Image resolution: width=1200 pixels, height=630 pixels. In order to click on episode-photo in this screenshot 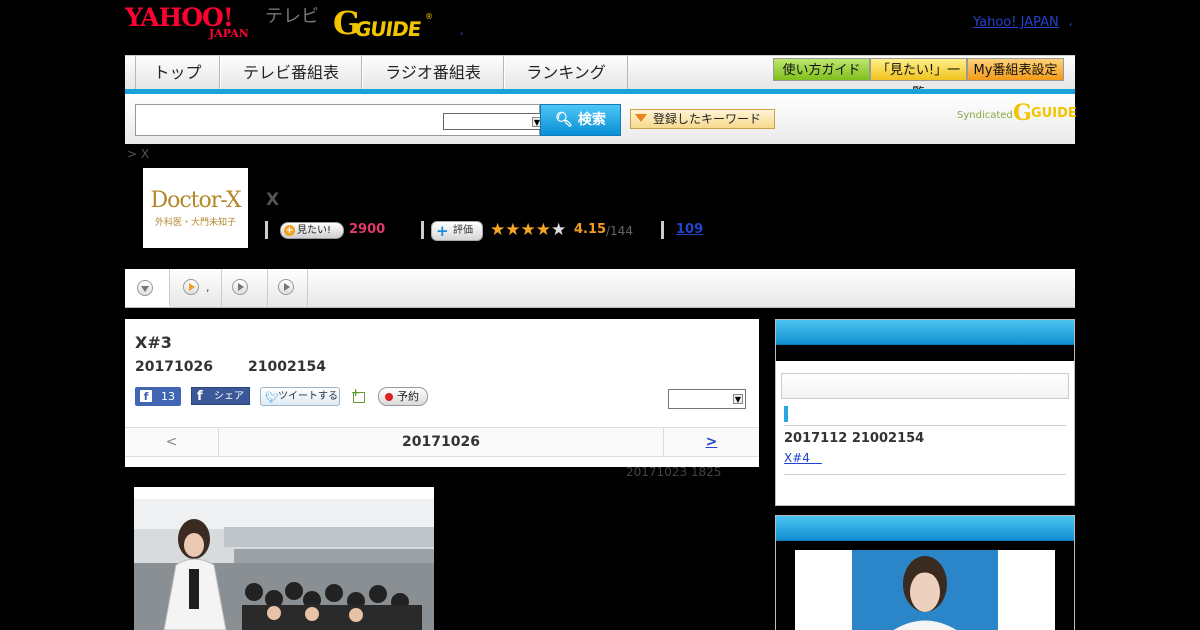, I will do `click(284, 558)`.